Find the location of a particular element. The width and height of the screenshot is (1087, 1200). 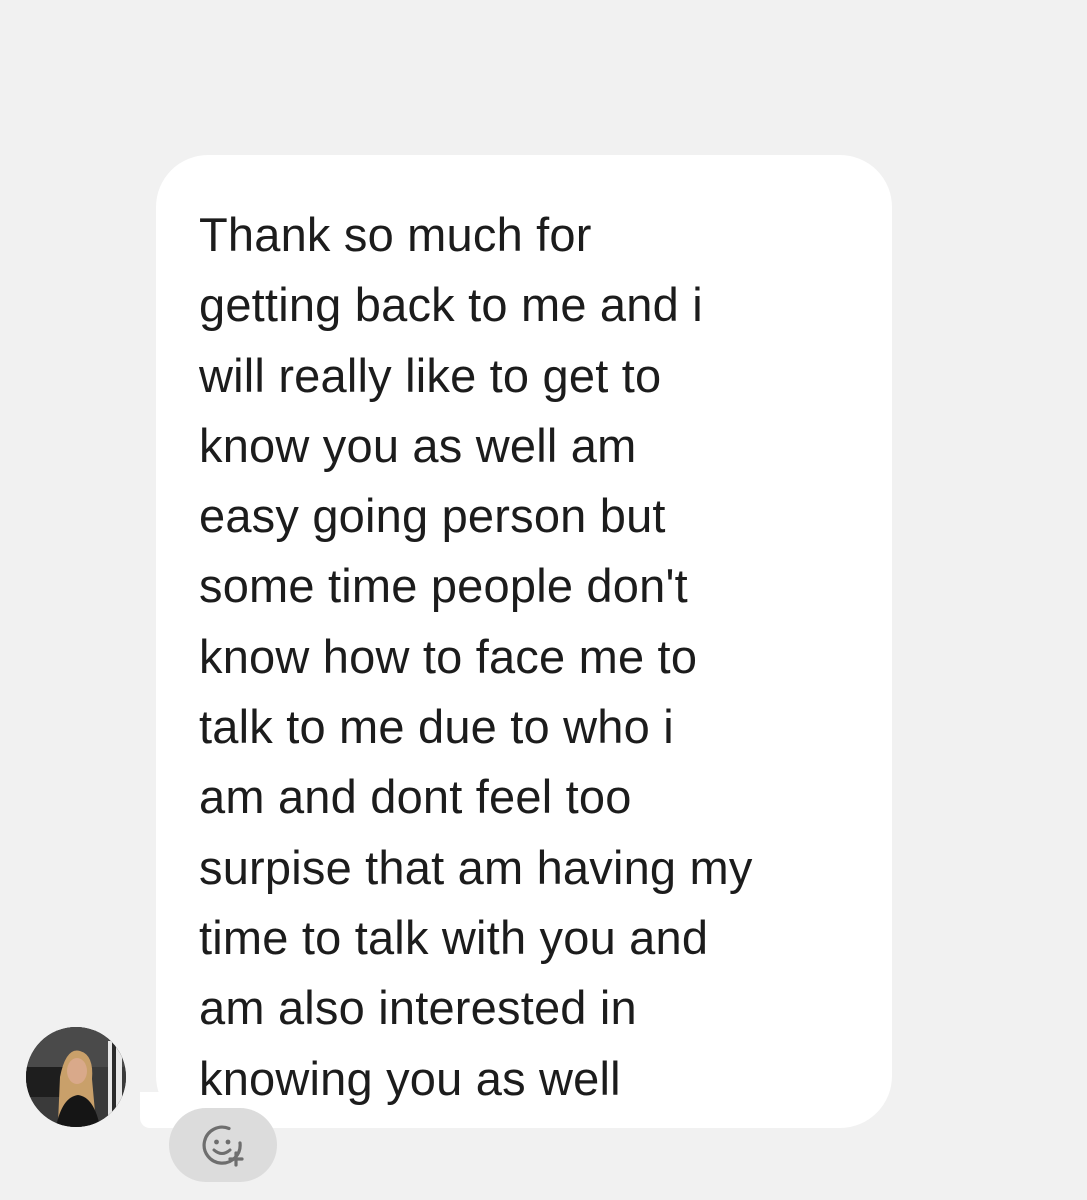

message-bubble-tail is located at coordinates (160, 1110).